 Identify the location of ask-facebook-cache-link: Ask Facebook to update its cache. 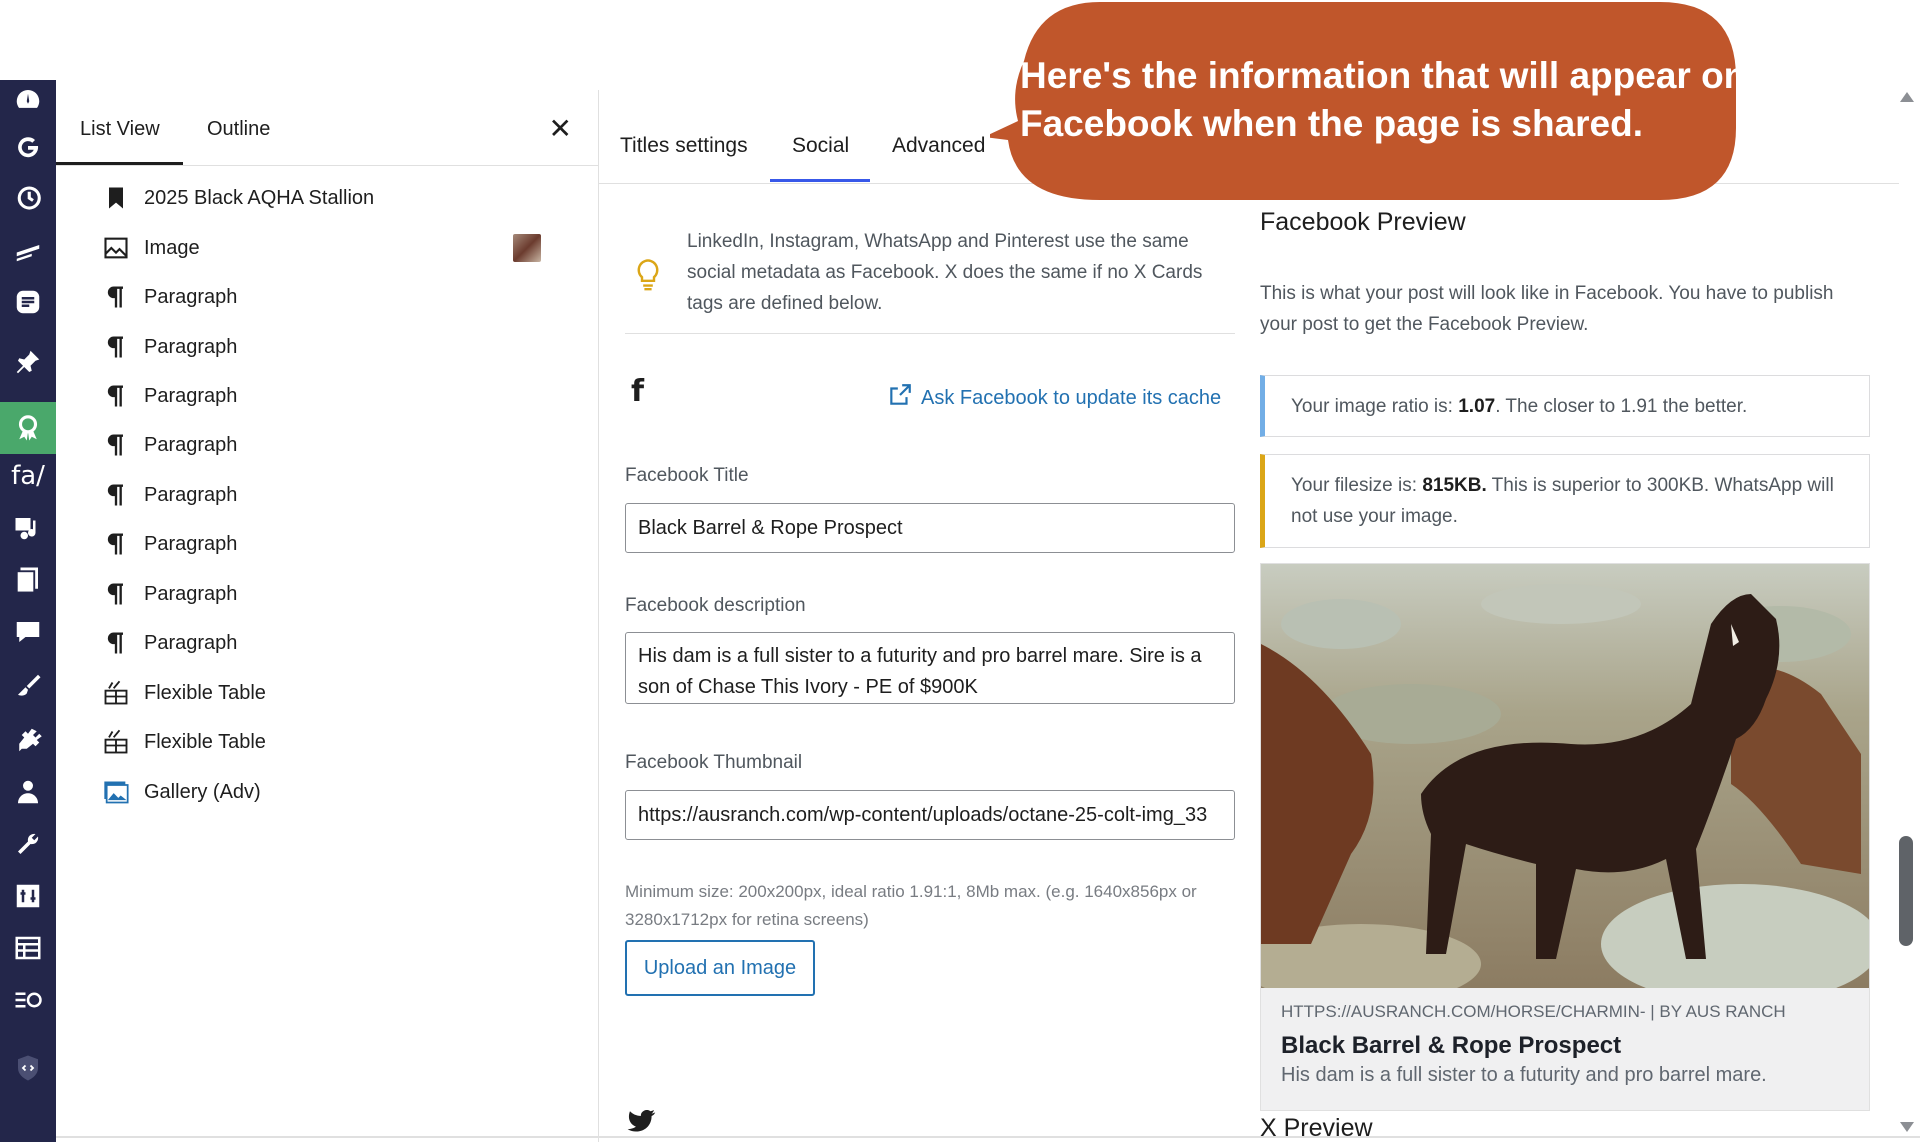
(1054, 398).